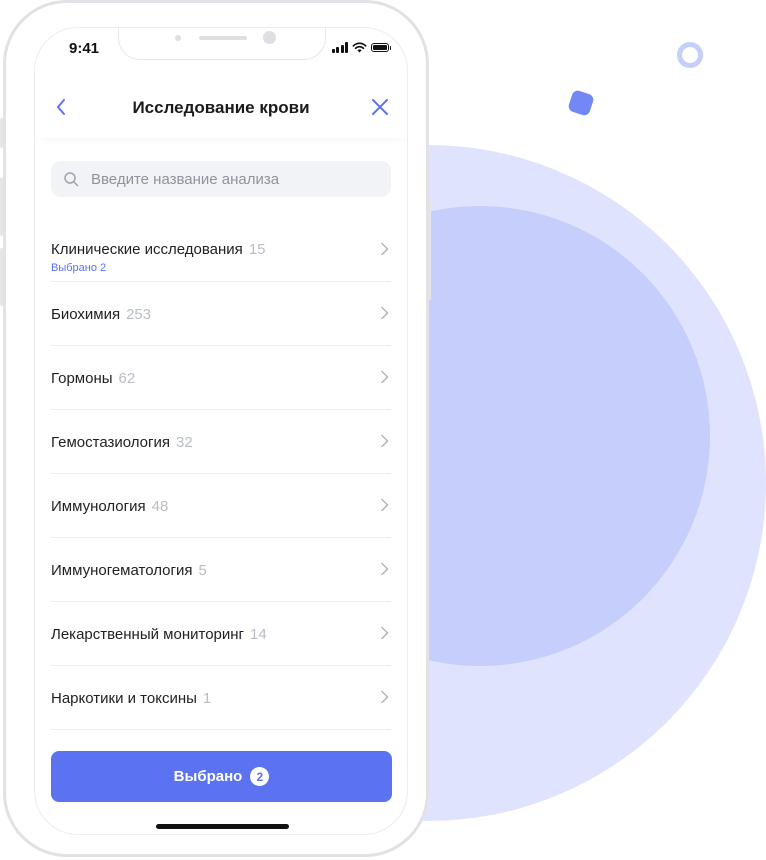  What do you see at coordinates (98, 506) in the screenshot?
I see `list-item-label: Иммунология` at bounding box center [98, 506].